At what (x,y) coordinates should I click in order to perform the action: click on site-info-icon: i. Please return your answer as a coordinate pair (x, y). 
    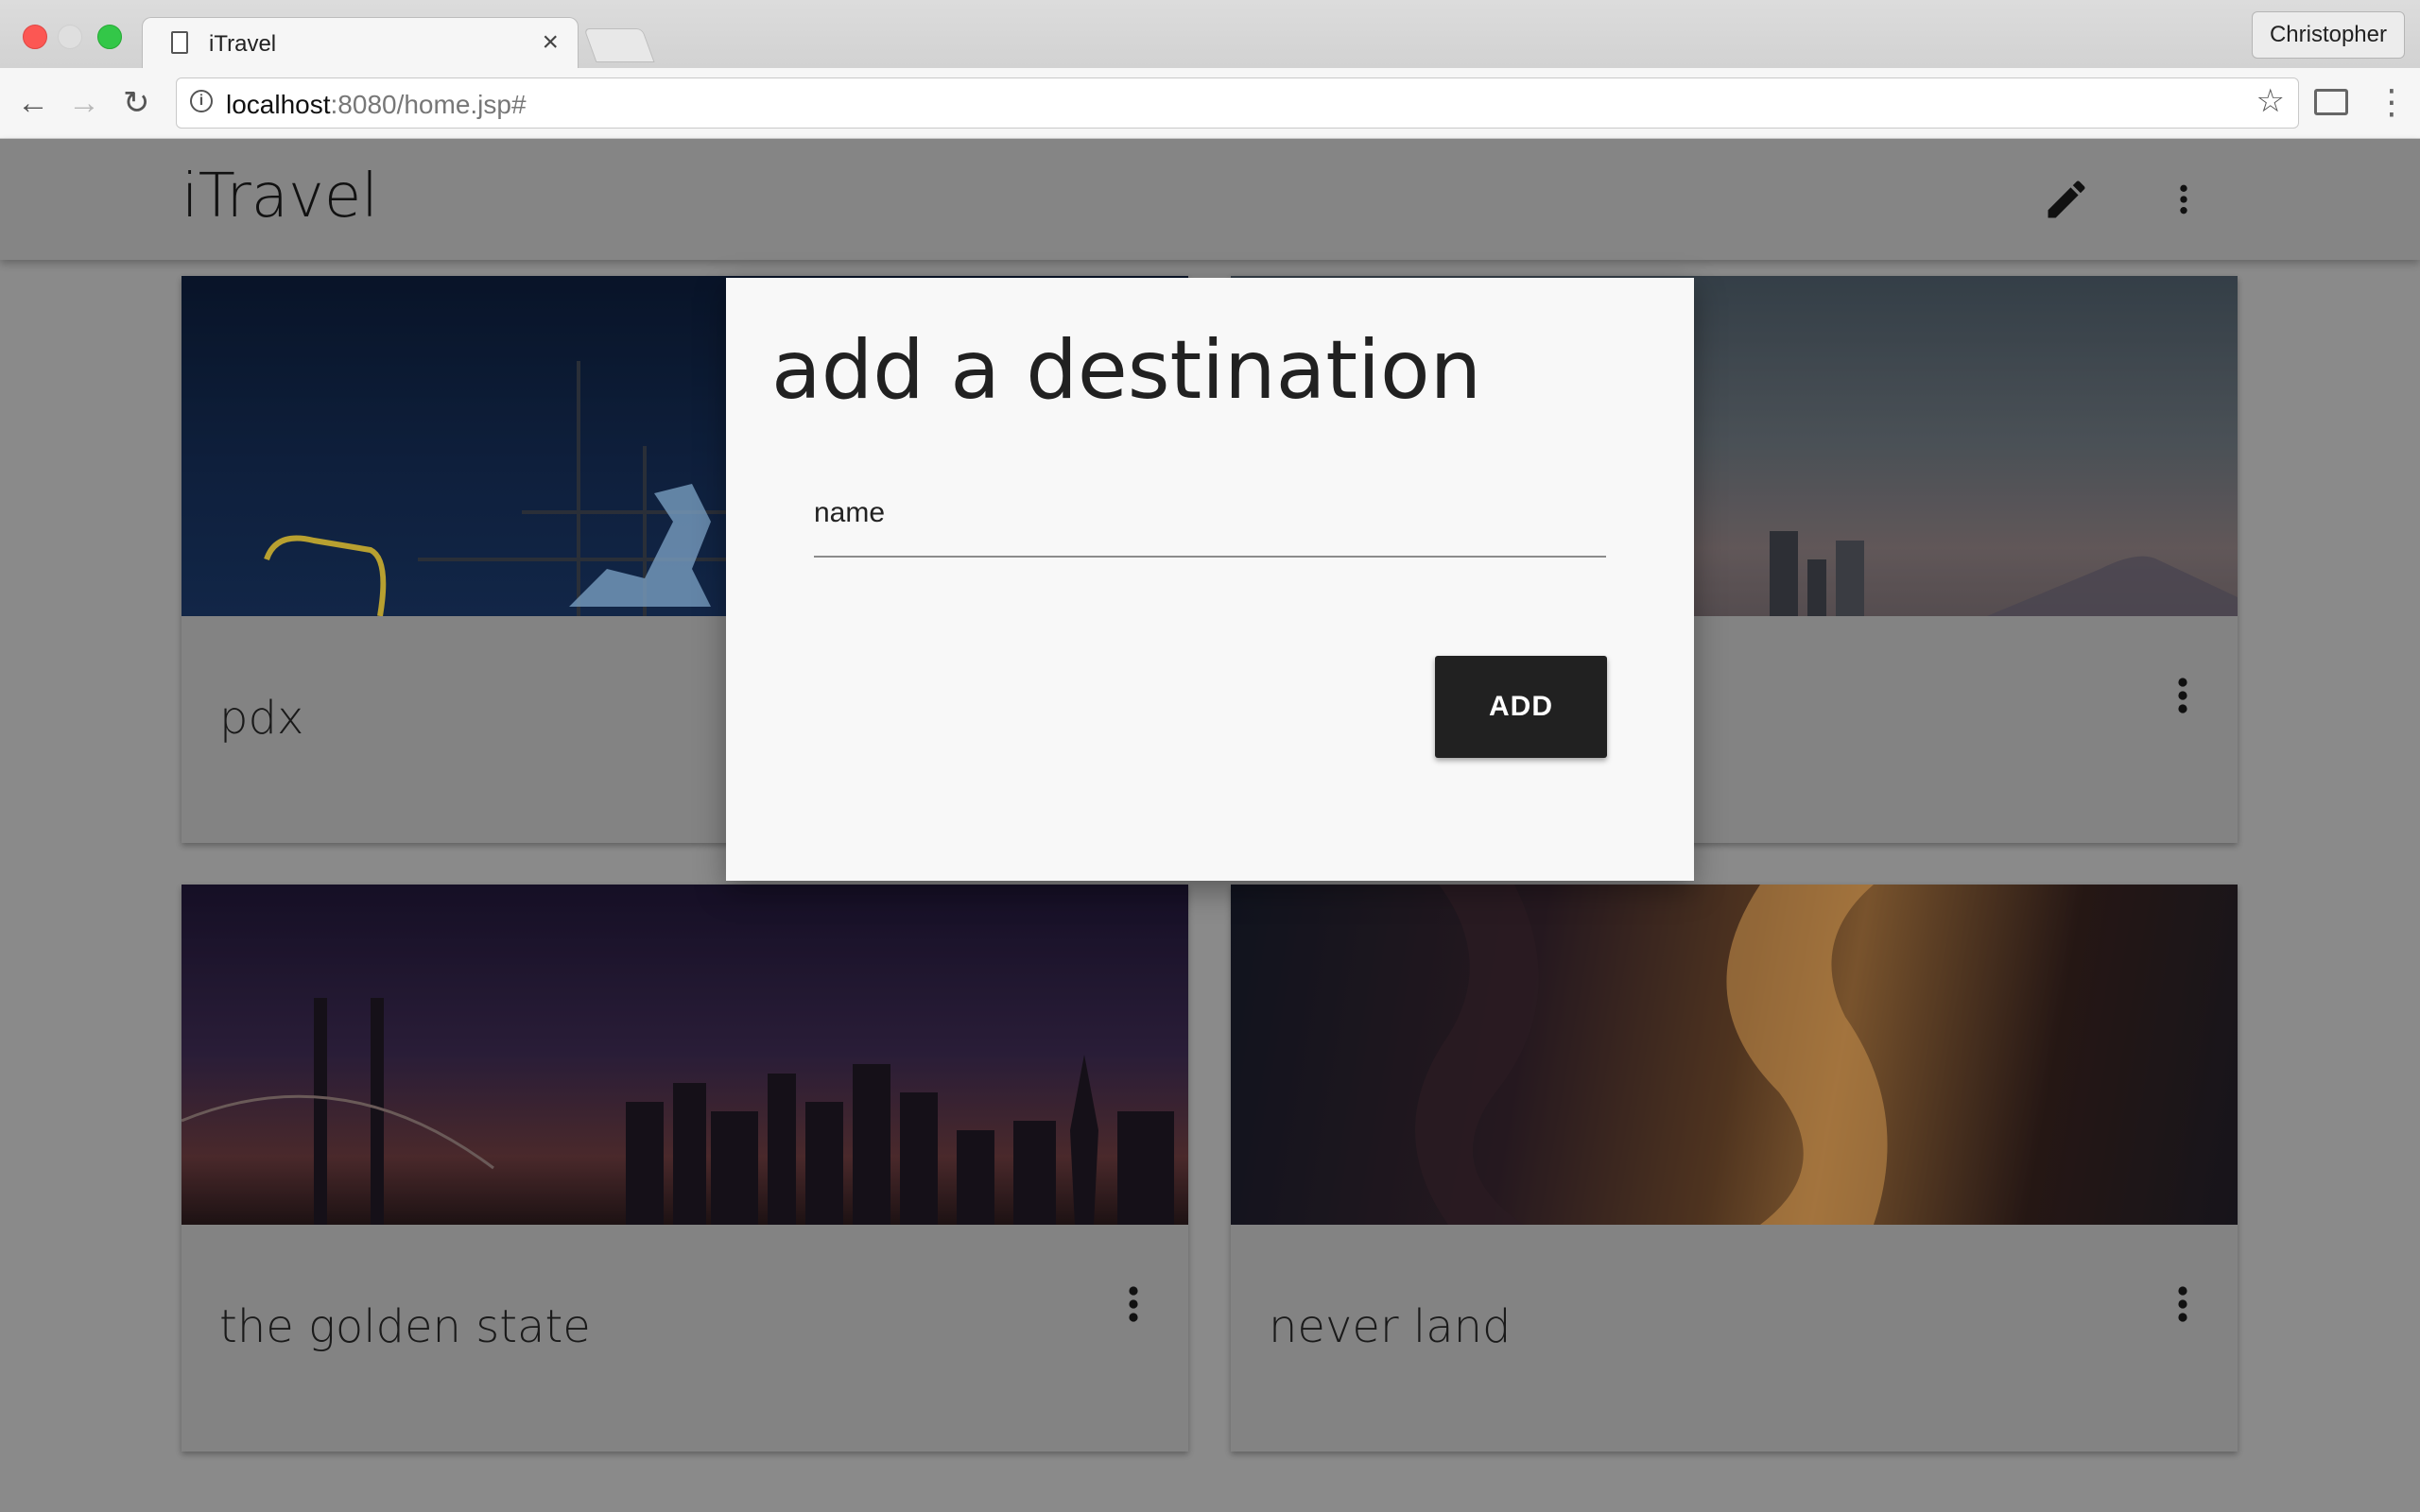
    Looking at the image, I should click on (201, 101).